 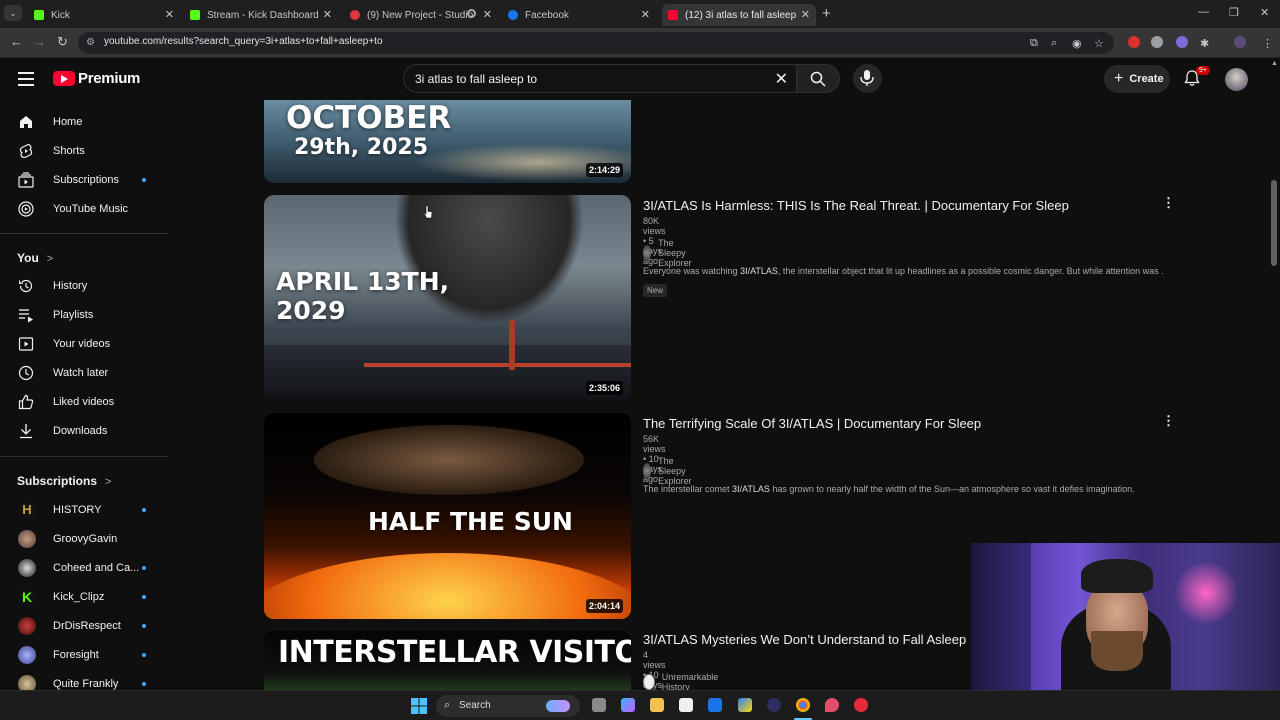 I want to click on bookmark-star-icon: ☆, so click(x=1099, y=43).